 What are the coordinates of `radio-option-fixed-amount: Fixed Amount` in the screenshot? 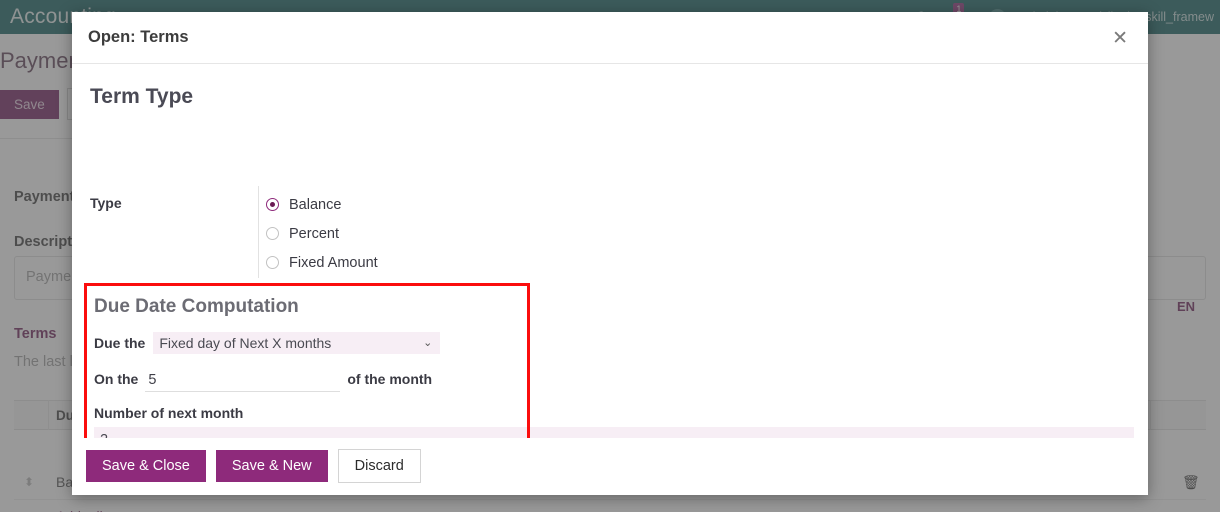 It's located at (322, 262).